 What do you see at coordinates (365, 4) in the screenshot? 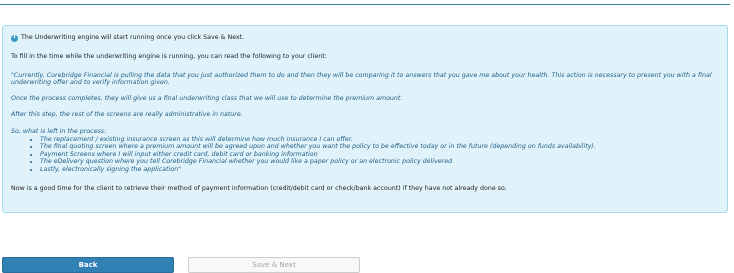
I see `top-divider` at bounding box center [365, 4].